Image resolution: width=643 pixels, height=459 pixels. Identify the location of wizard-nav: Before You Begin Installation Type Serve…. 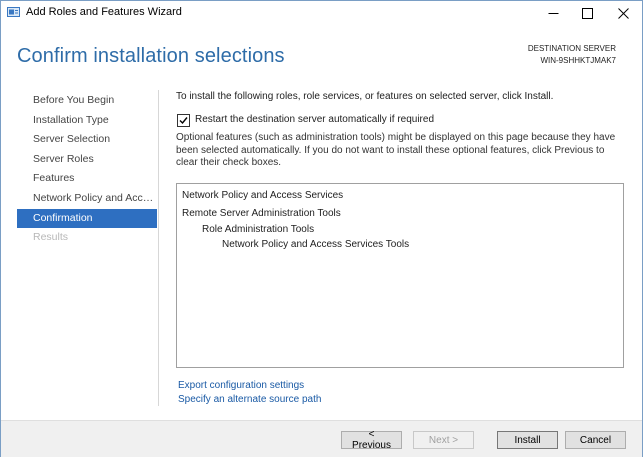
(87, 169).